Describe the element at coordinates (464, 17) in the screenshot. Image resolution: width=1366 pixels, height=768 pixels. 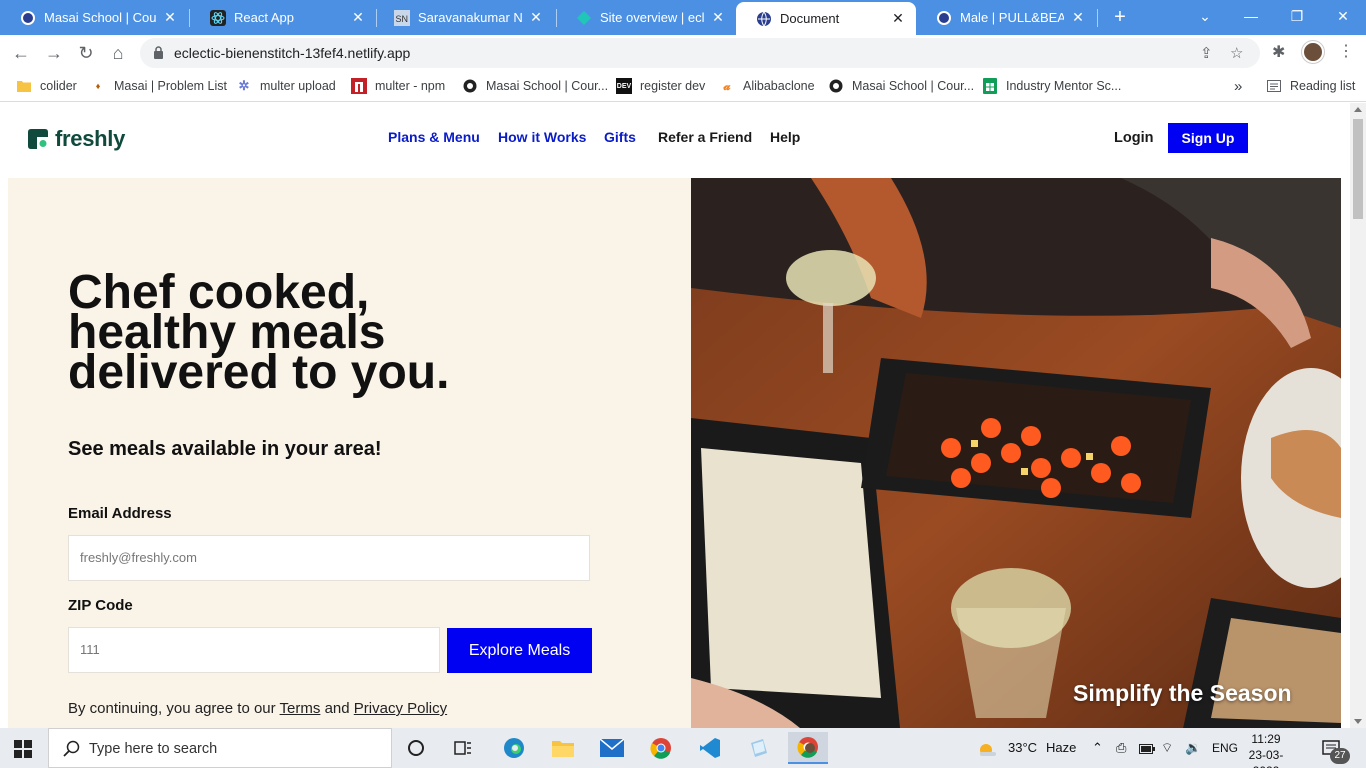
I see `tab-saravanakumar: SN Saravanakumar Nagar ✕` at that location.